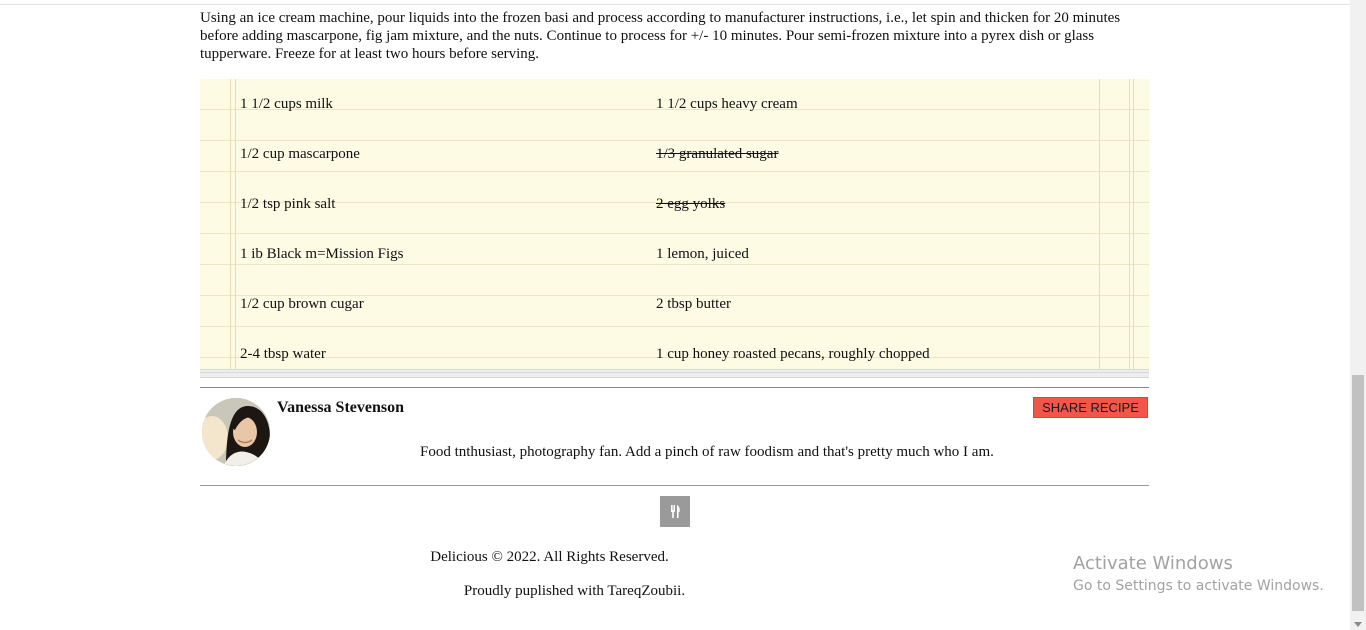  What do you see at coordinates (322, 254) in the screenshot?
I see `ingredient-item: 1 ib Black m=Mission Figs` at bounding box center [322, 254].